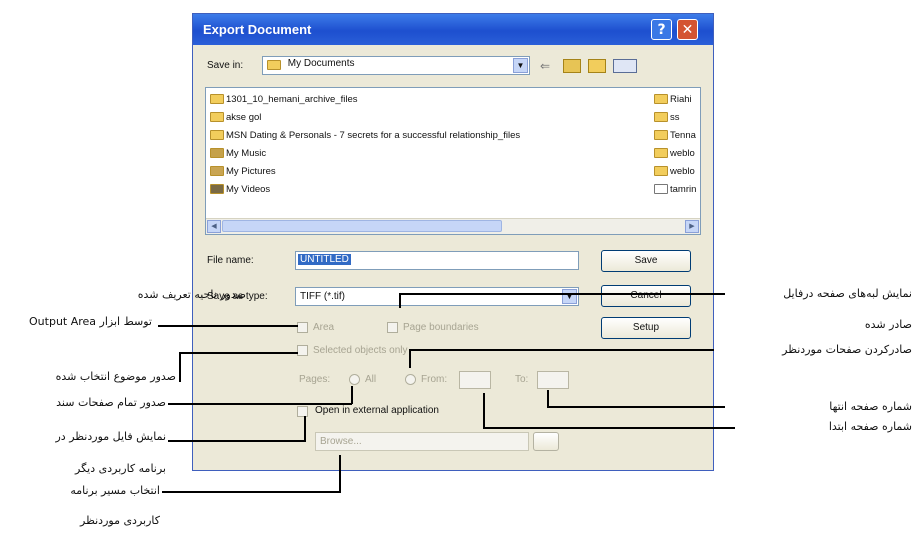 This screenshot has height=537, width=920. I want to click on pointer-path, so click(251, 474).